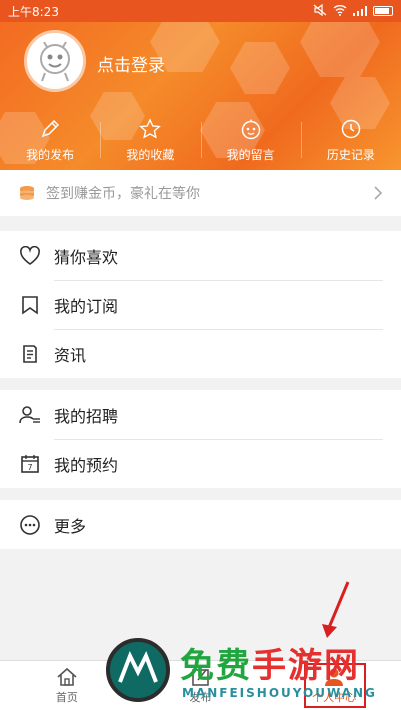  What do you see at coordinates (50, 140) in the screenshot?
I see `header-nav-my-posts: 我的发布` at bounding box center [50, 140].